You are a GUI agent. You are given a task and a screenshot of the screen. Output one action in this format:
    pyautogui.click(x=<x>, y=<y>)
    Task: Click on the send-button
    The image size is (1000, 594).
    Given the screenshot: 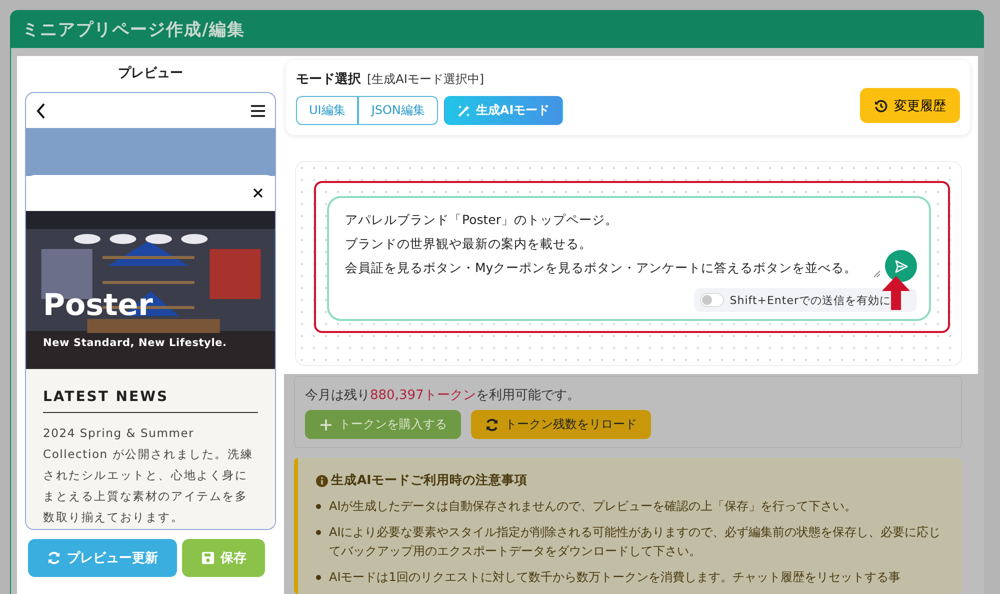 What is the action you would take?
    pyautogui.click(x=901, y=266)
    